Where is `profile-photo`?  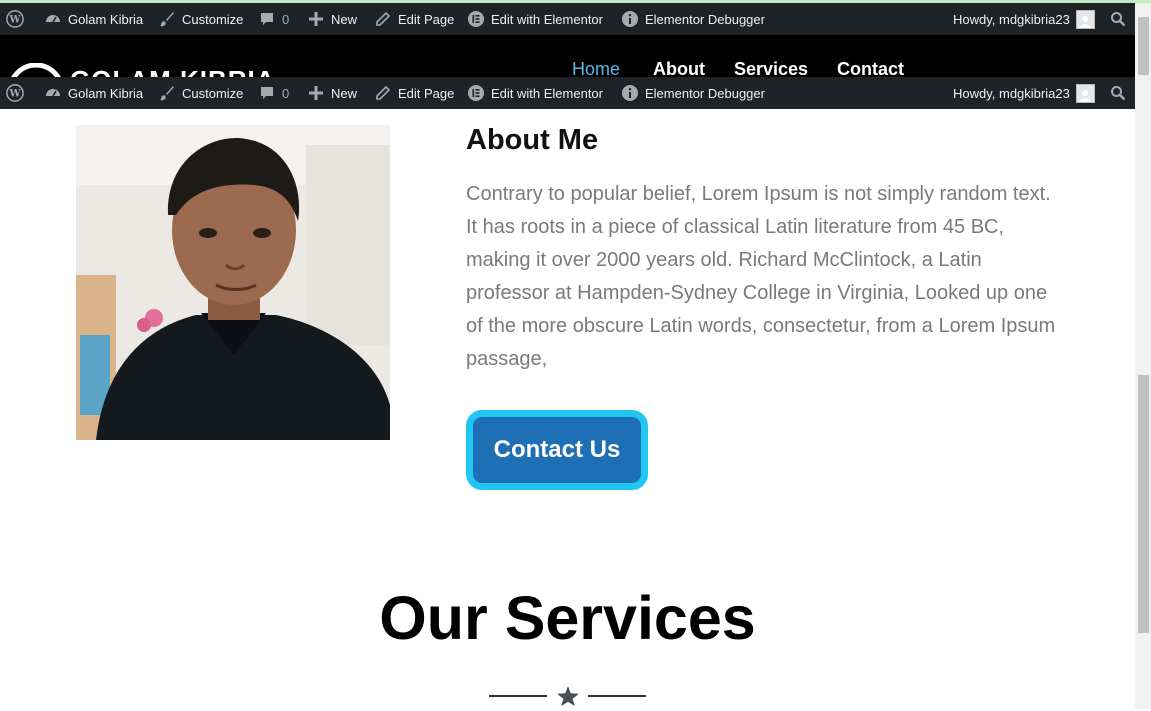 profile-photo is located at coordinates (233, 282).